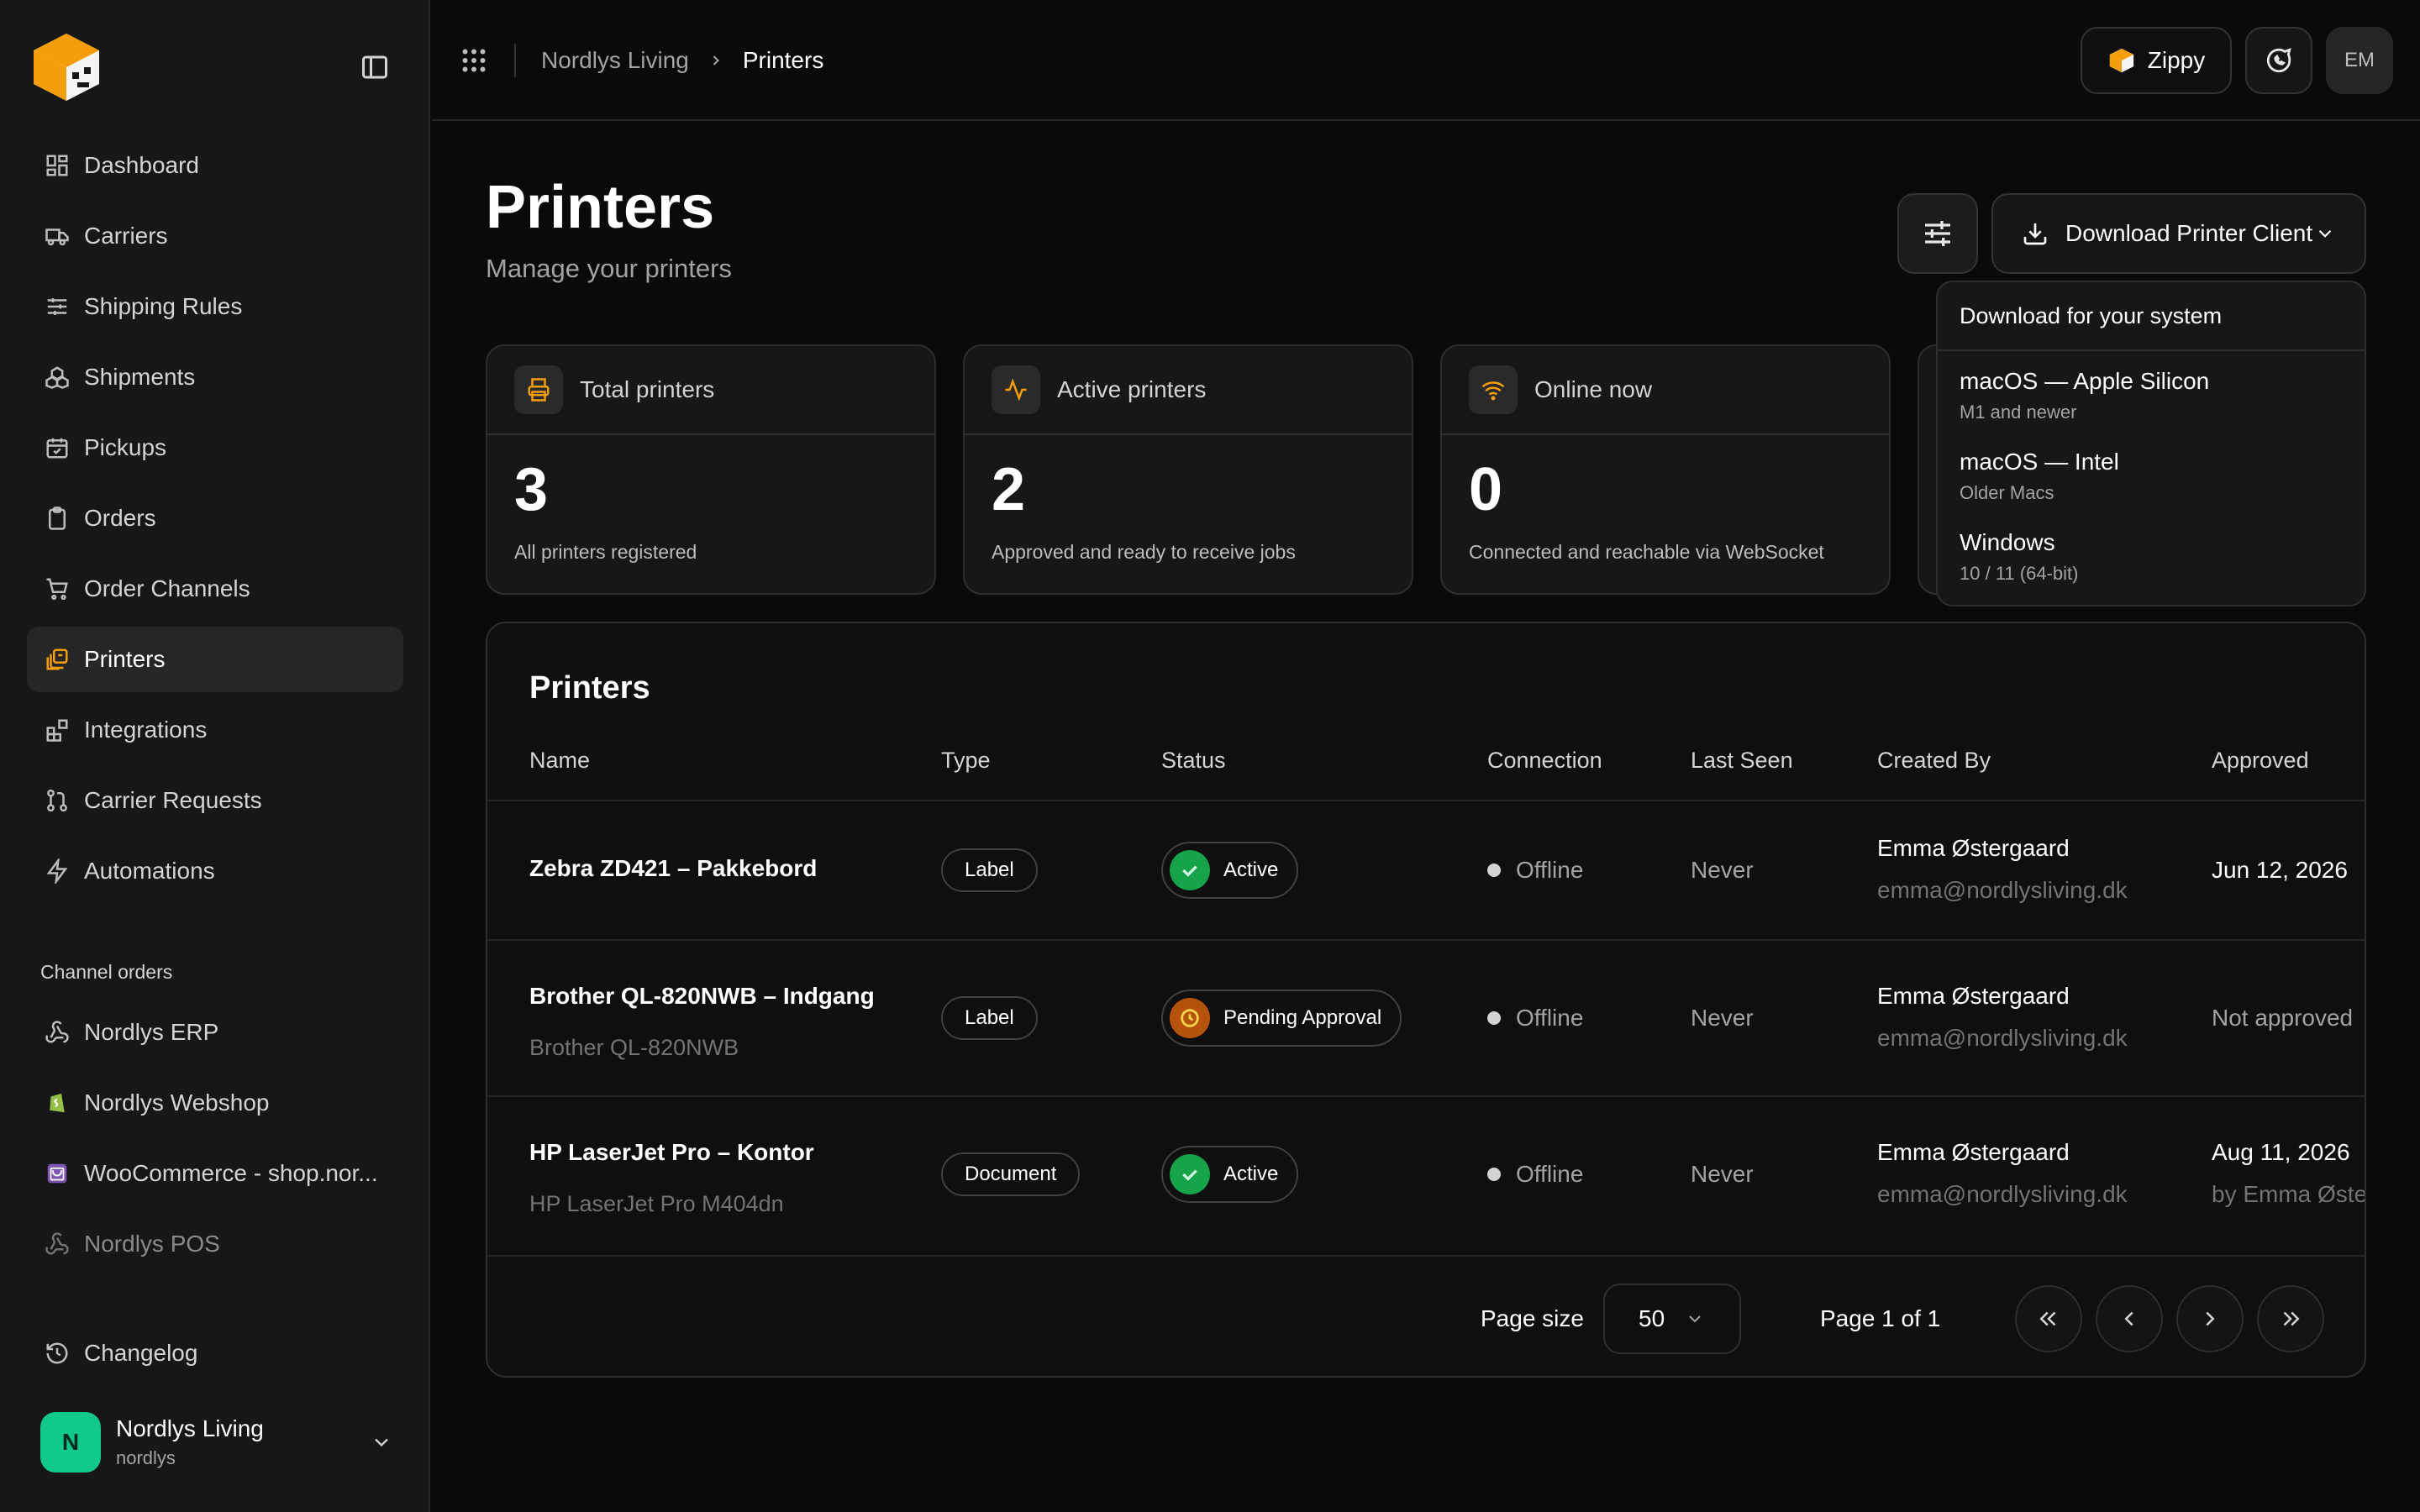 The image size is (2420, 1512). I want to click on approved-status: Not approved, so click(2283, 1018).